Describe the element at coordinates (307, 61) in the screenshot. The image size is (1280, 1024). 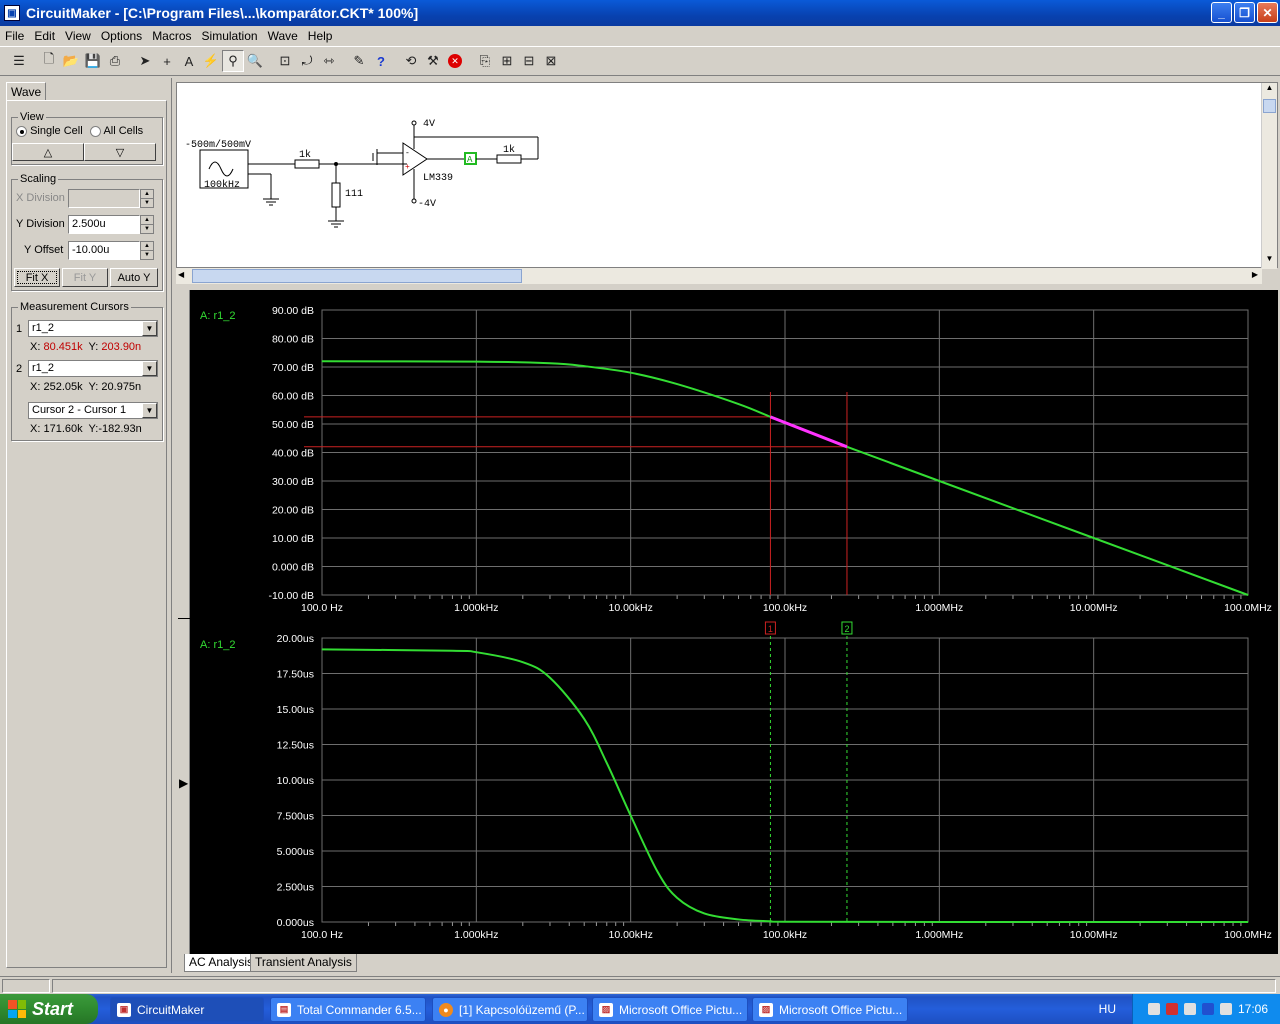
I see `rotate-icon: ⤾` at that location.